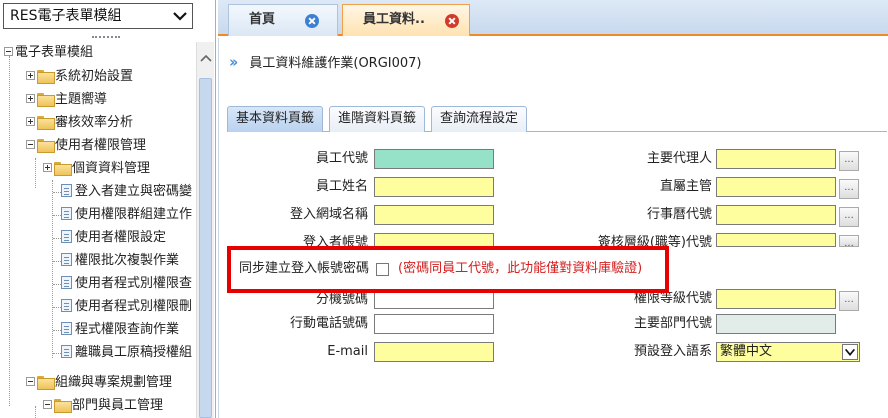 The height and width of the screenshot is (418, 888). What do you see at coordinates (126, 307) in the screenshot?
I see `tree-item-program-permission-delete: 使用者程式別權限刪` at bounding box center [126, 307].